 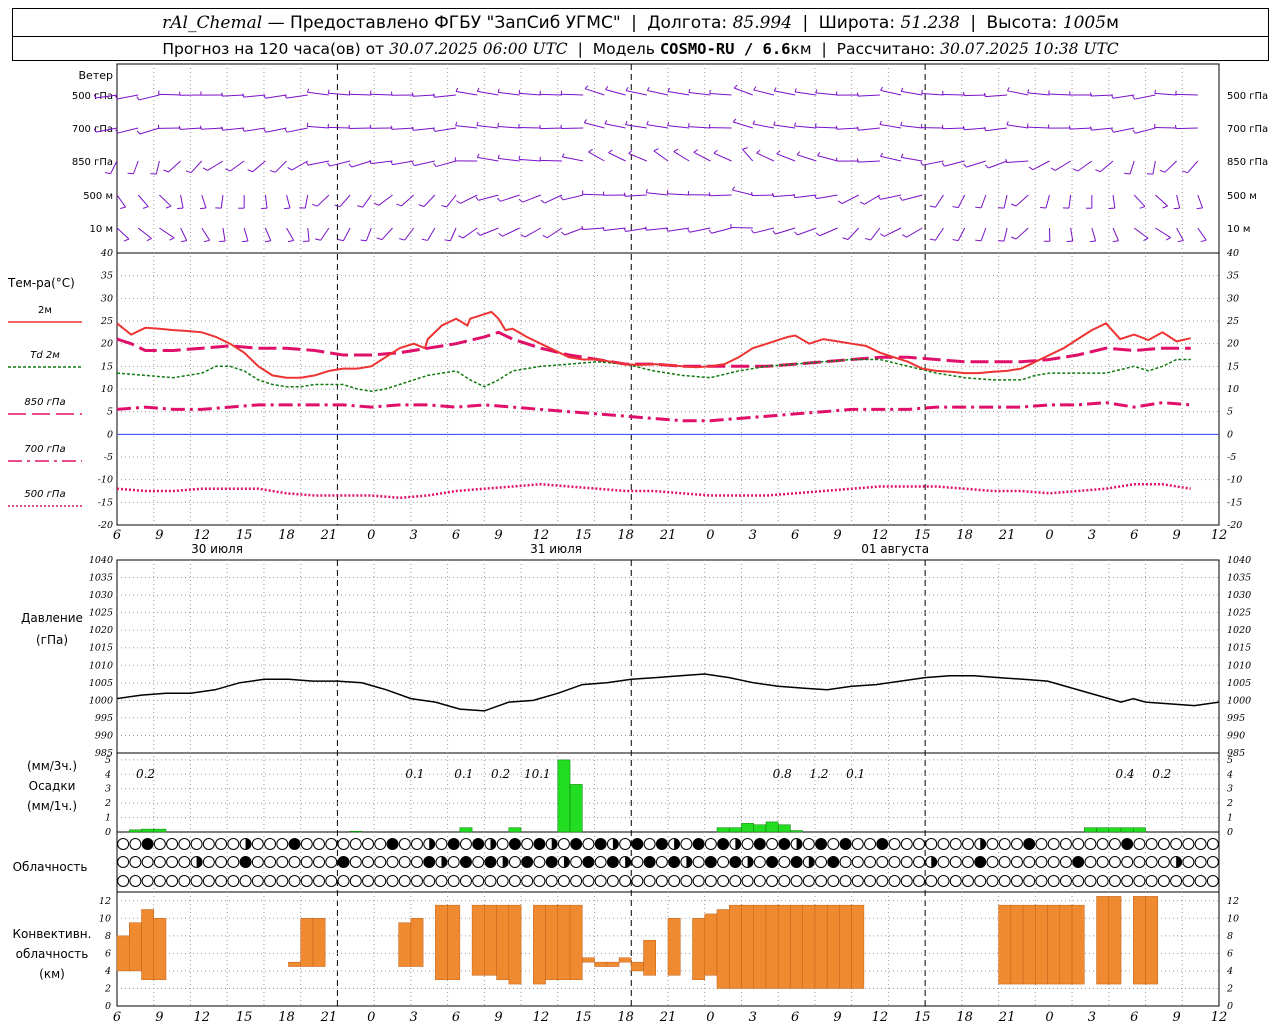 I want to click on pressure-y-tick: 1030, so click(x=101, y=595).